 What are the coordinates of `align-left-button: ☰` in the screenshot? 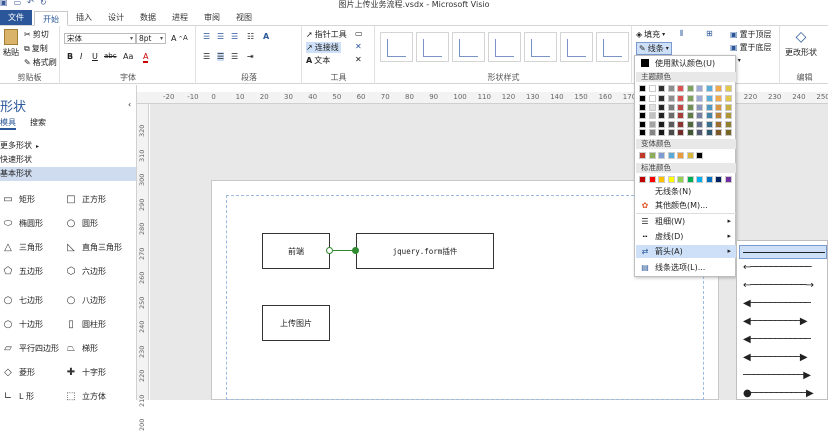 It's located at (206, 56).